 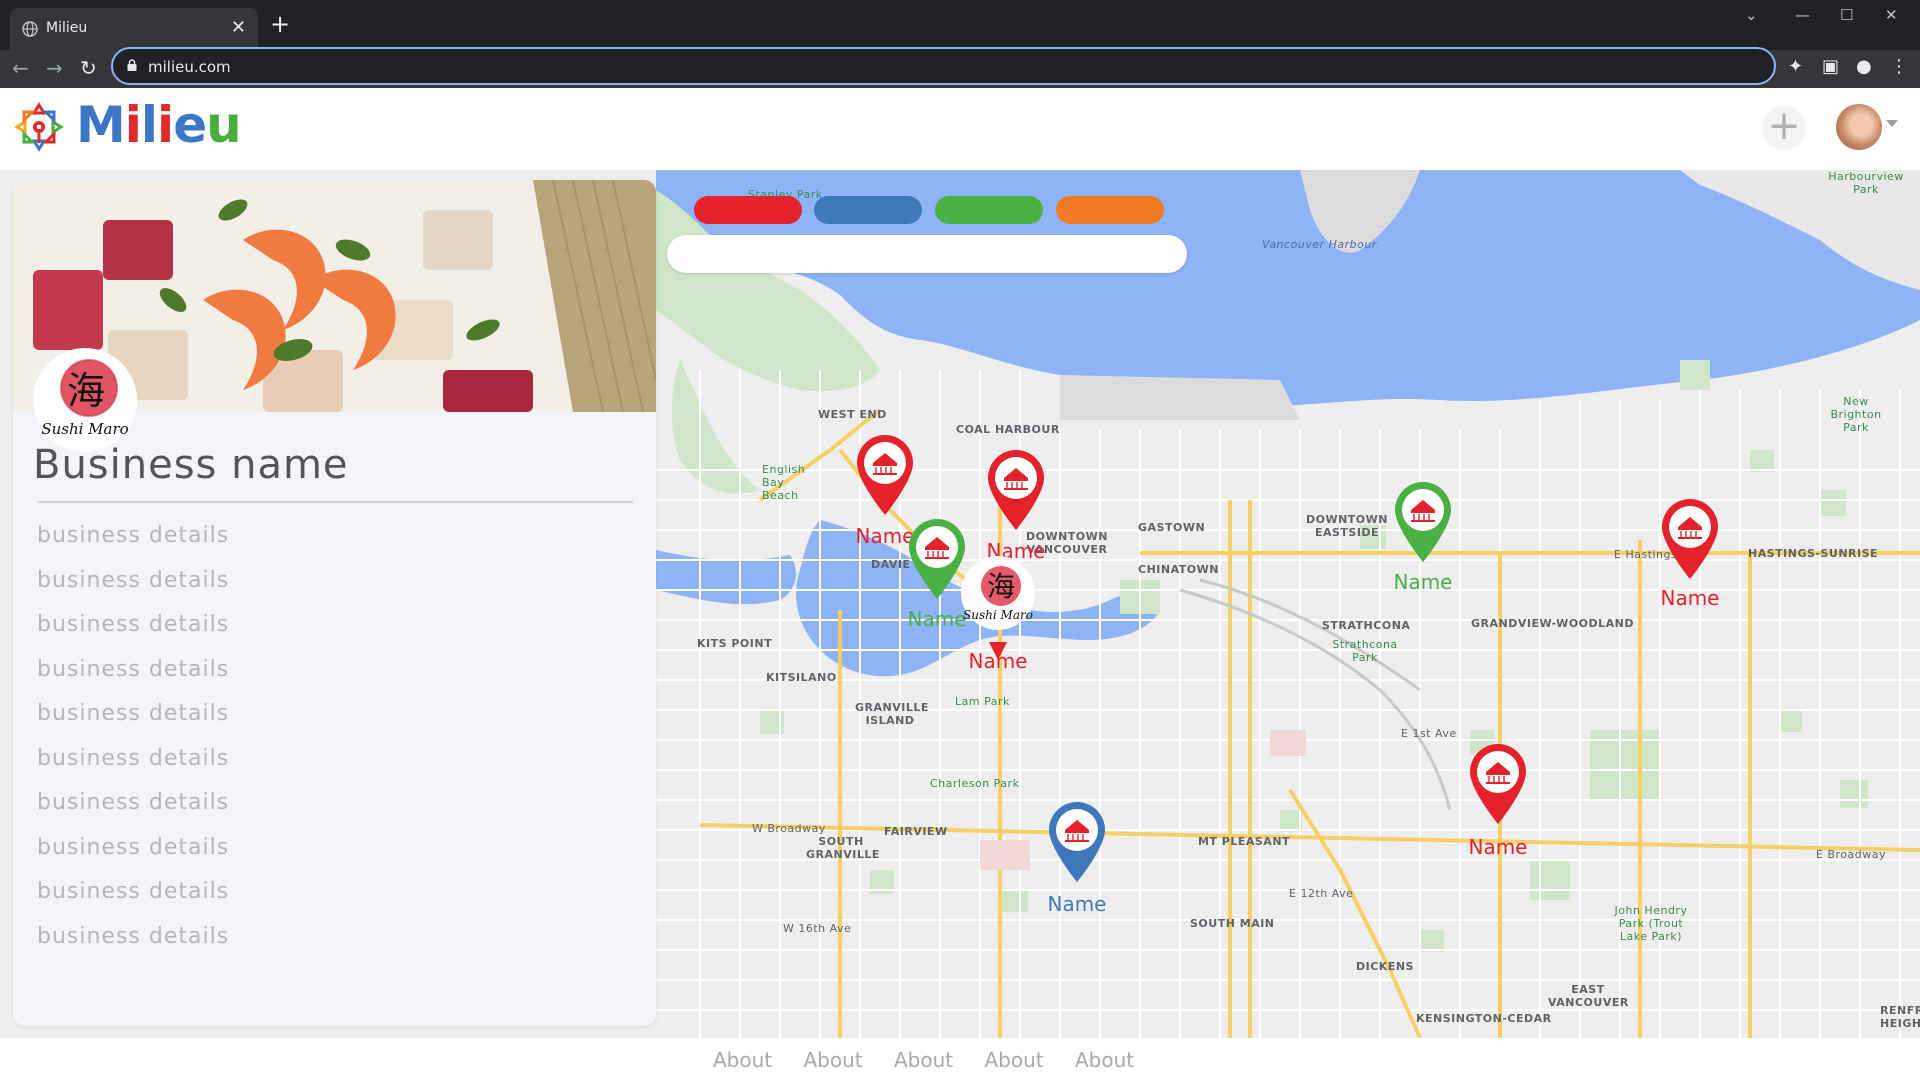 I want to click on filter-pill-orange, so click(x=1110, y=210).